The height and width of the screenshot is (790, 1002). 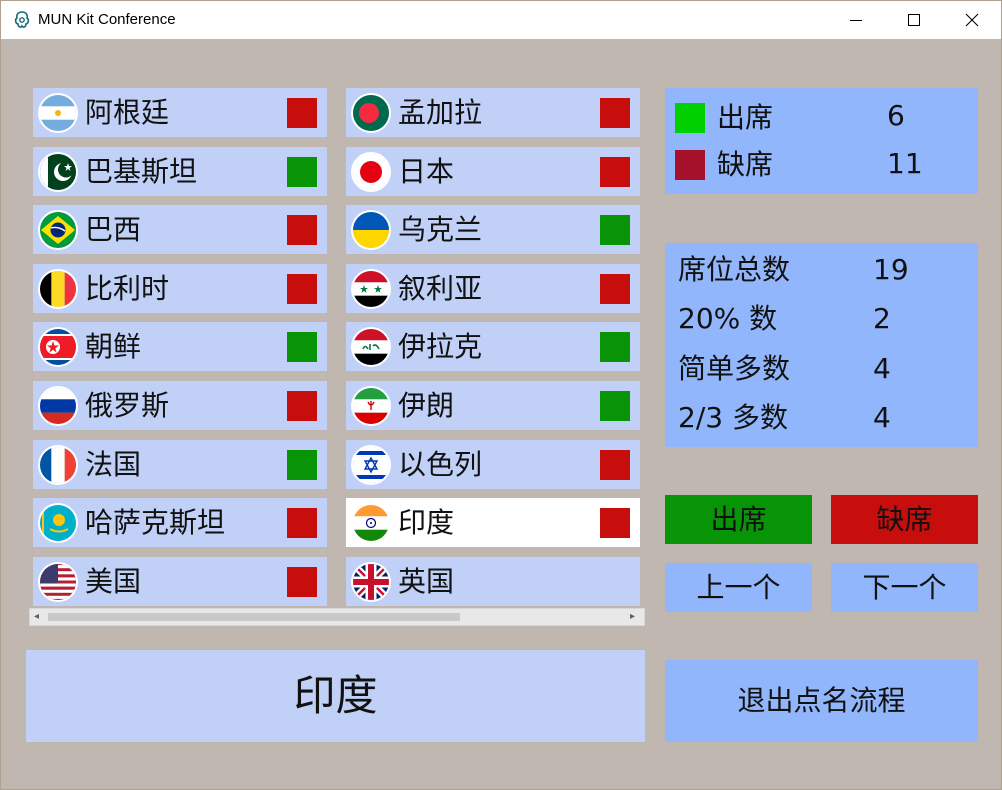 I want to click on mark-absent-button: 缺席, so click(x=904, y=519).